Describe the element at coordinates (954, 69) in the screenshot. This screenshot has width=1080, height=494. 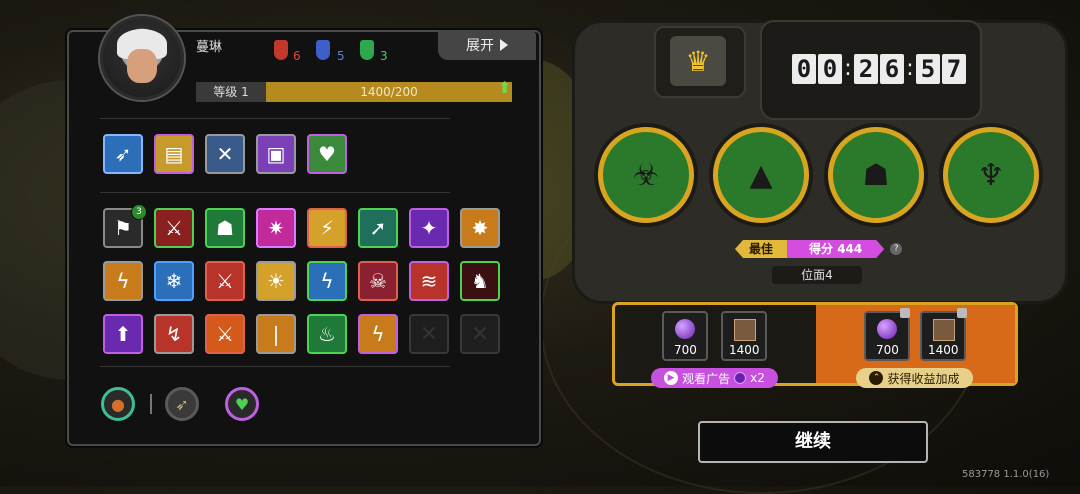
I see `timer-digit: 7` at that location.